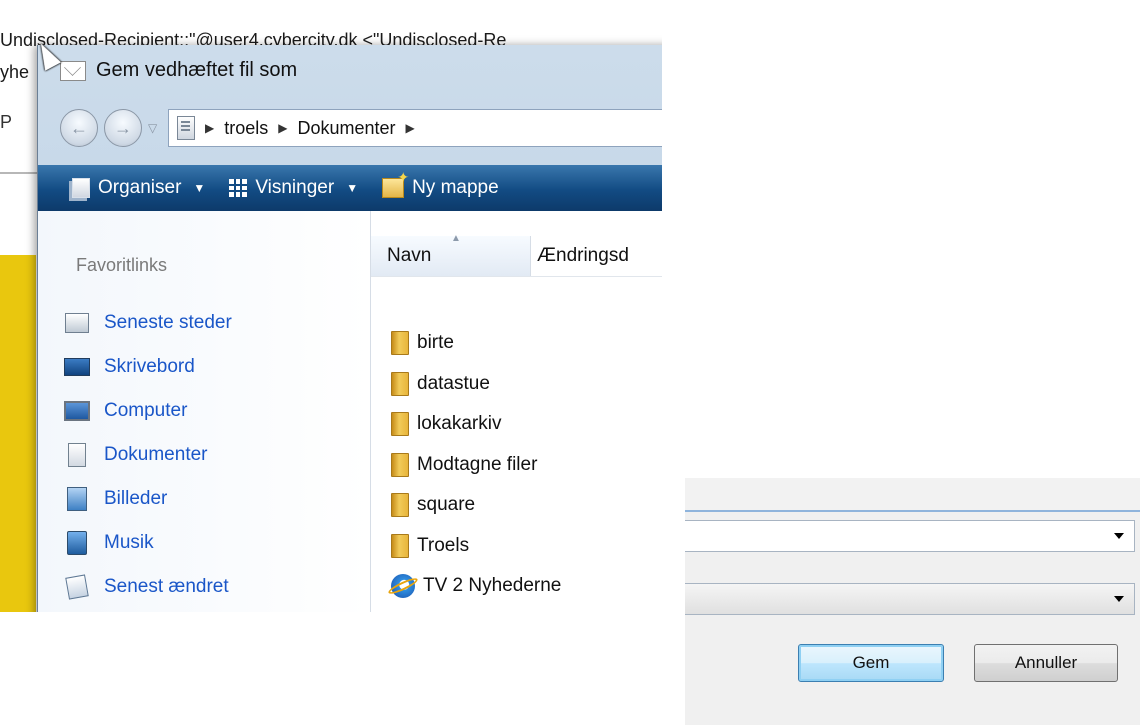 This screenshot has width=1140, height=725. What do you see at coordinates (346, 128) in the screenshot?
I see `breadcrumb-dokumenter: Dokumenter` at bounding box center [346, 128].